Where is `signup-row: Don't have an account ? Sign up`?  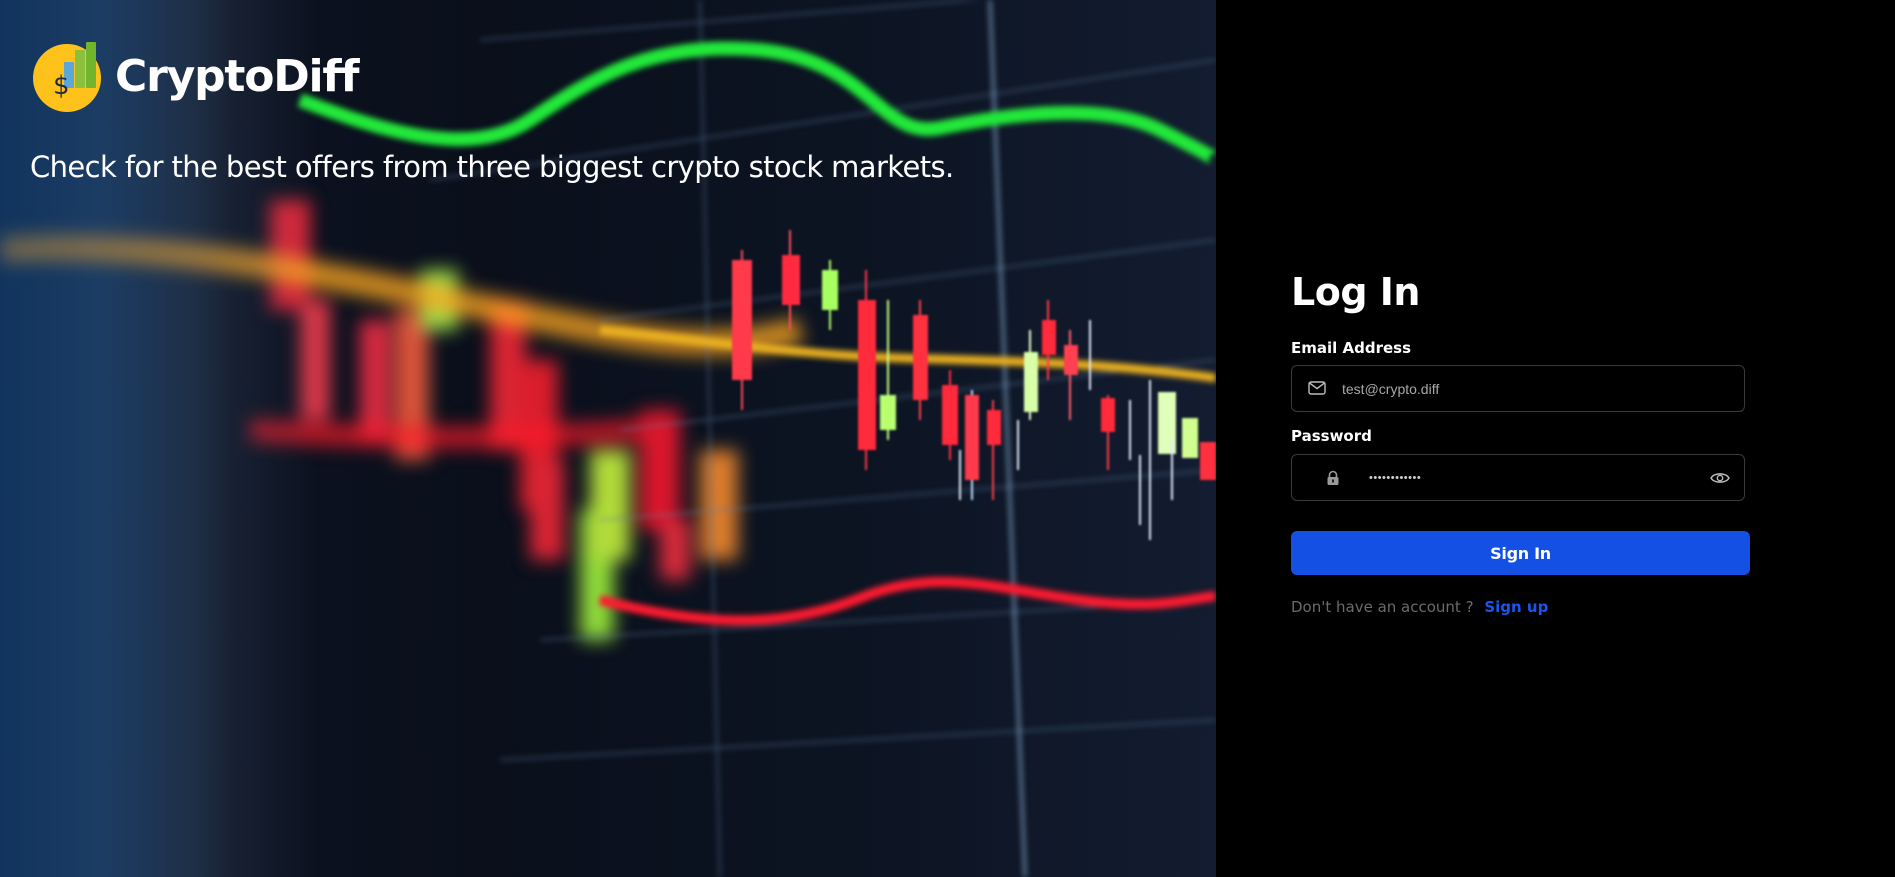
signup-row: Don't have an account ? Sign up is located at coordinates (1419, 607).